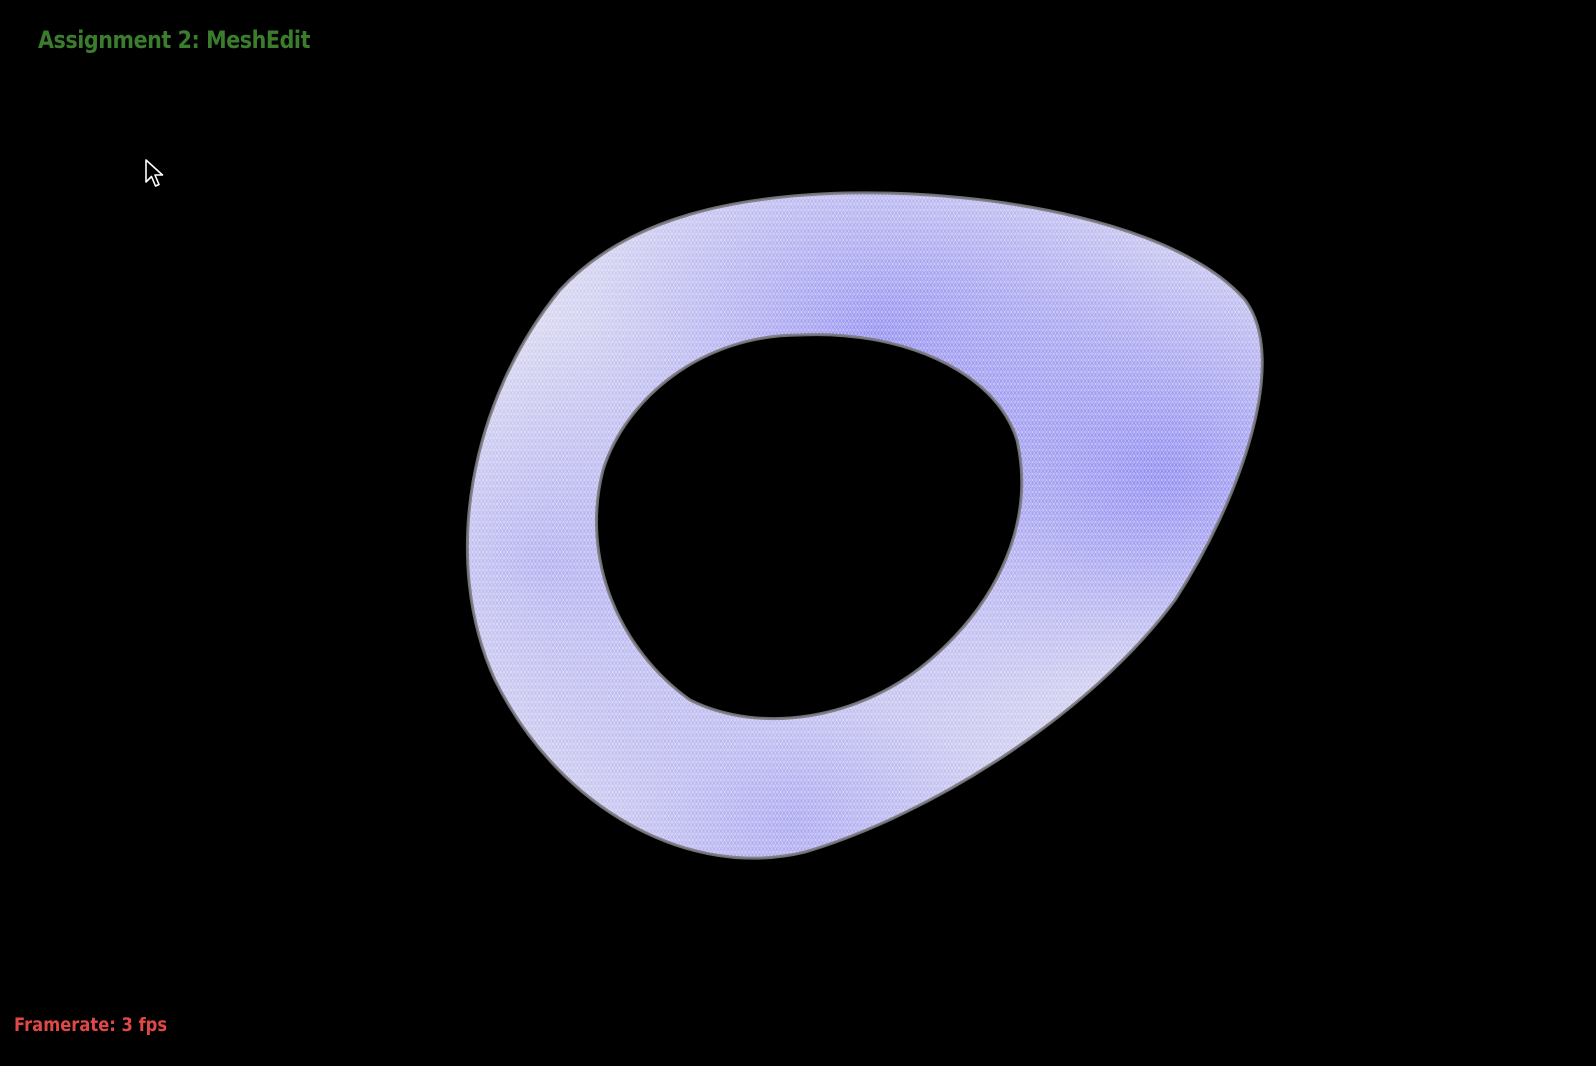  Describe the element at coordinates (91, 1025) in the screenshot. I see `framerate-label: Framerate: 3 fps` at that location.